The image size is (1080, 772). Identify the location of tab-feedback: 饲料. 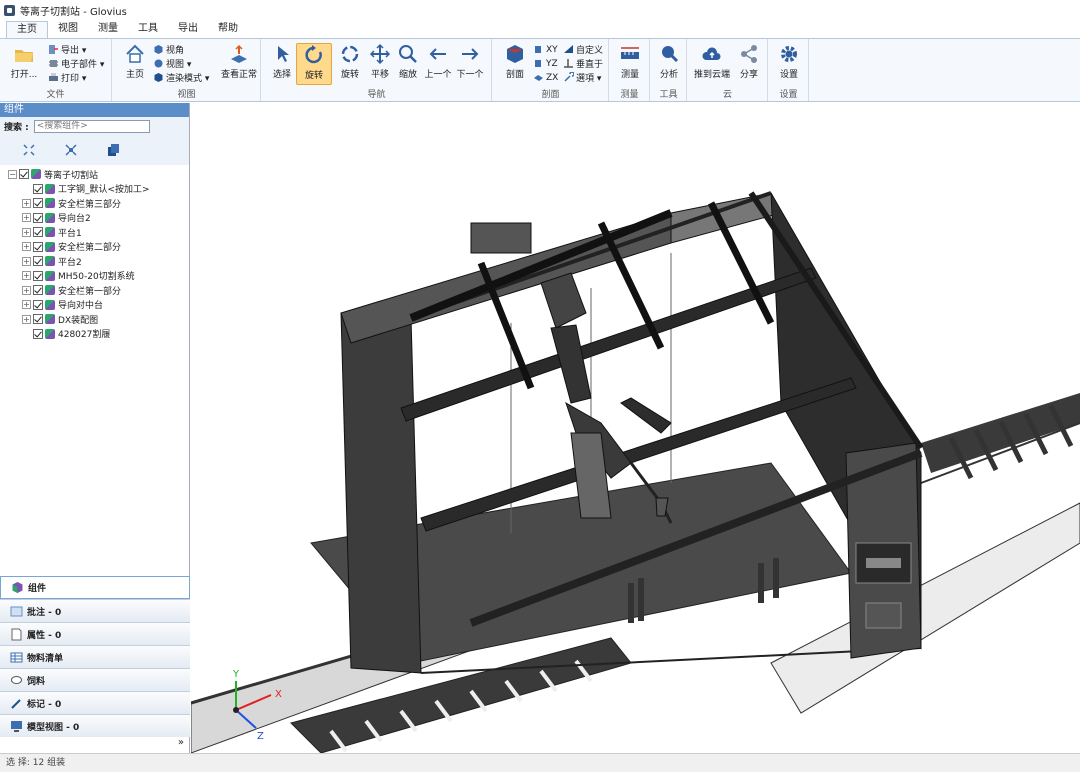
(95, 679).